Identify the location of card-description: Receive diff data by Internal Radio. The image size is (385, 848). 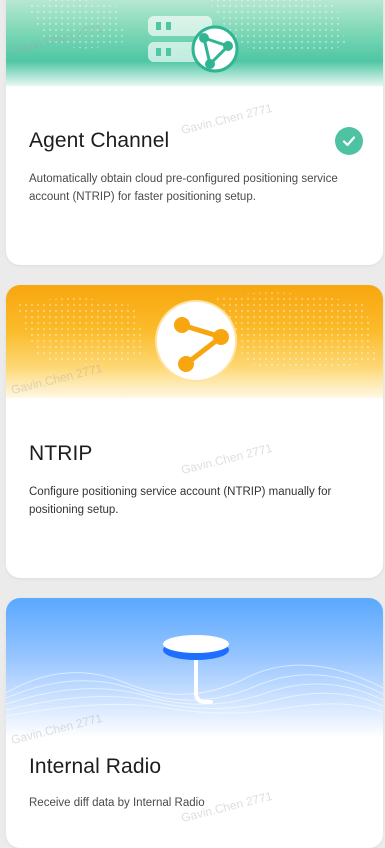
(117, 803).